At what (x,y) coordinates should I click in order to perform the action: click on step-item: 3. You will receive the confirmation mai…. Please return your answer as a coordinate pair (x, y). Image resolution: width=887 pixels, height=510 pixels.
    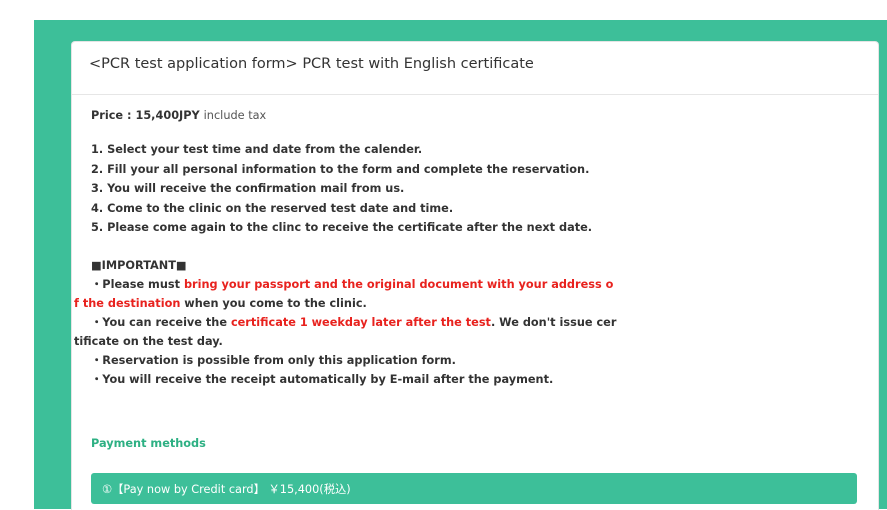
    Looking at the image, I should click on (248, 188).